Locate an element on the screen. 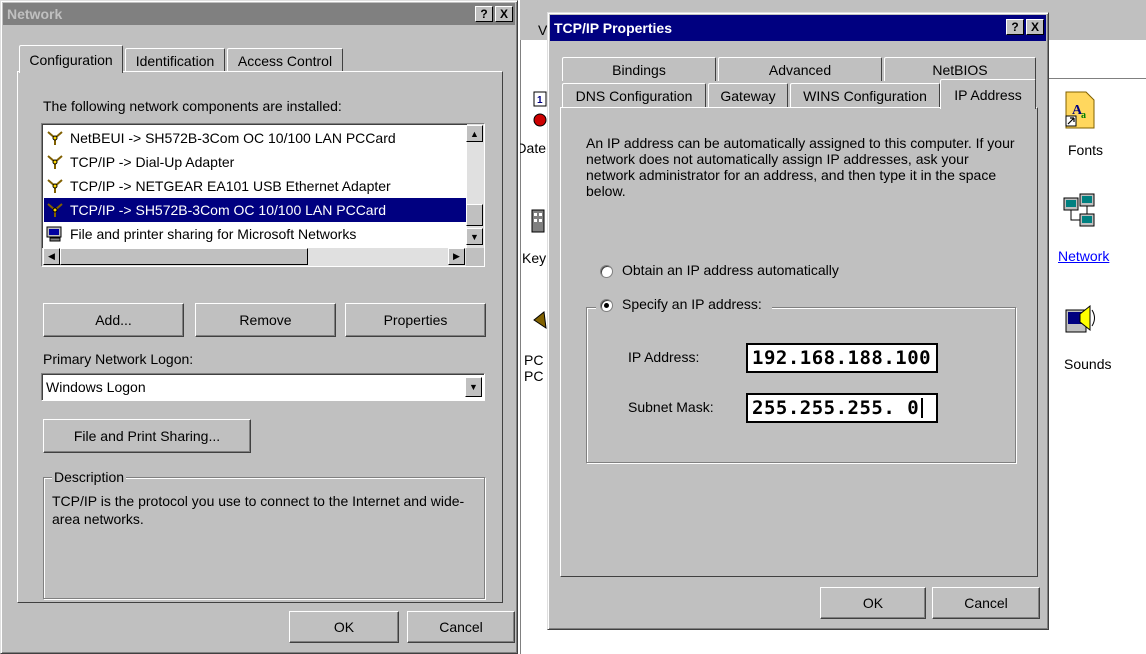 Image resolution: width=1146 pixels, height=654 pixels. text-cursor is located at coordinates (922, 408).